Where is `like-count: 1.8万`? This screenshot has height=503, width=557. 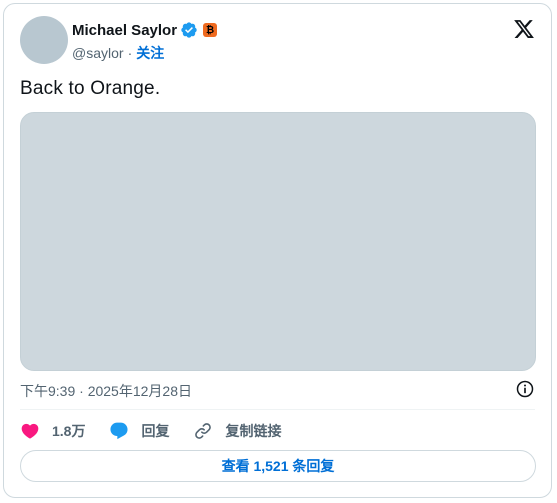 like-count: 1.8万 is located at coordinates (69, 431).